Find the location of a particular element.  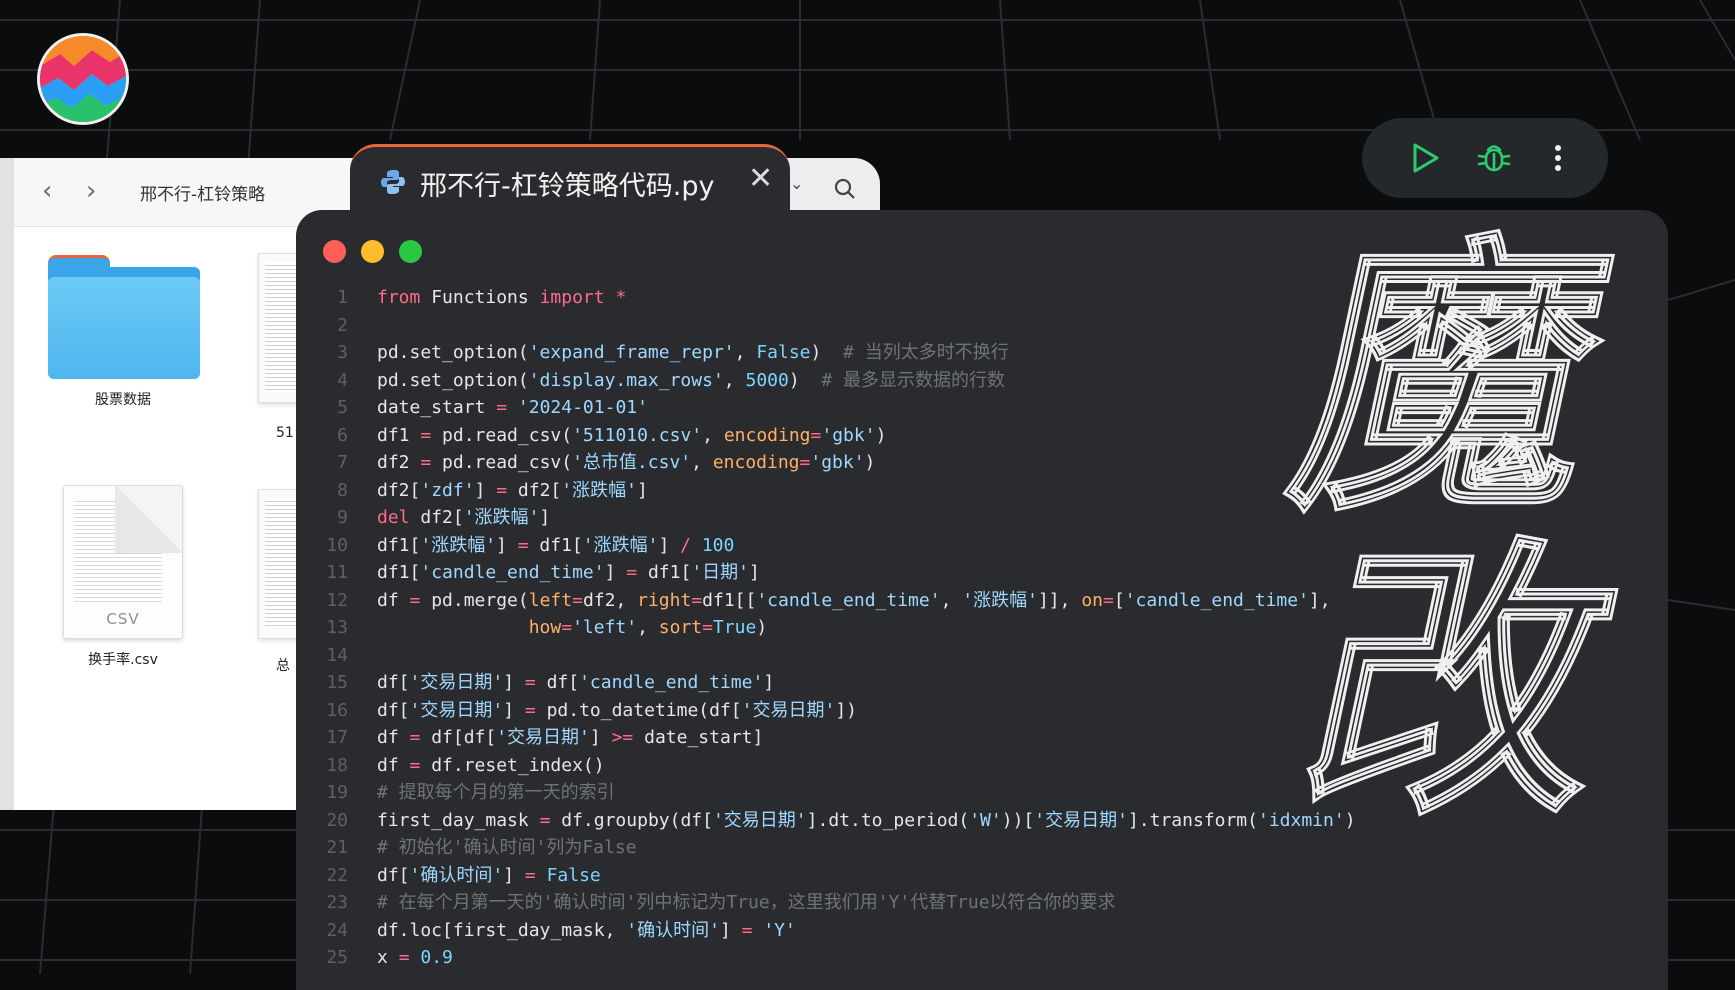

app-logo is located at coordinates (83, 79).